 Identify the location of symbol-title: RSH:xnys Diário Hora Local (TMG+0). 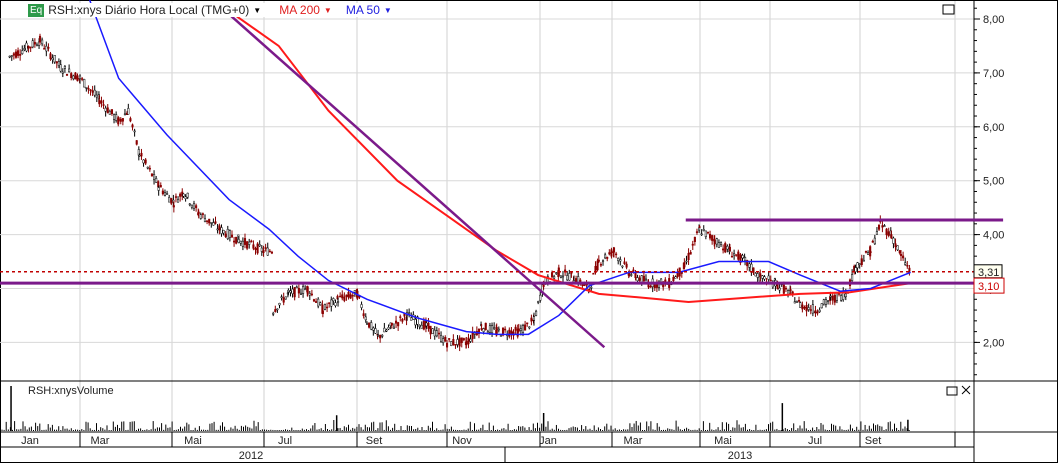
(148, 10).